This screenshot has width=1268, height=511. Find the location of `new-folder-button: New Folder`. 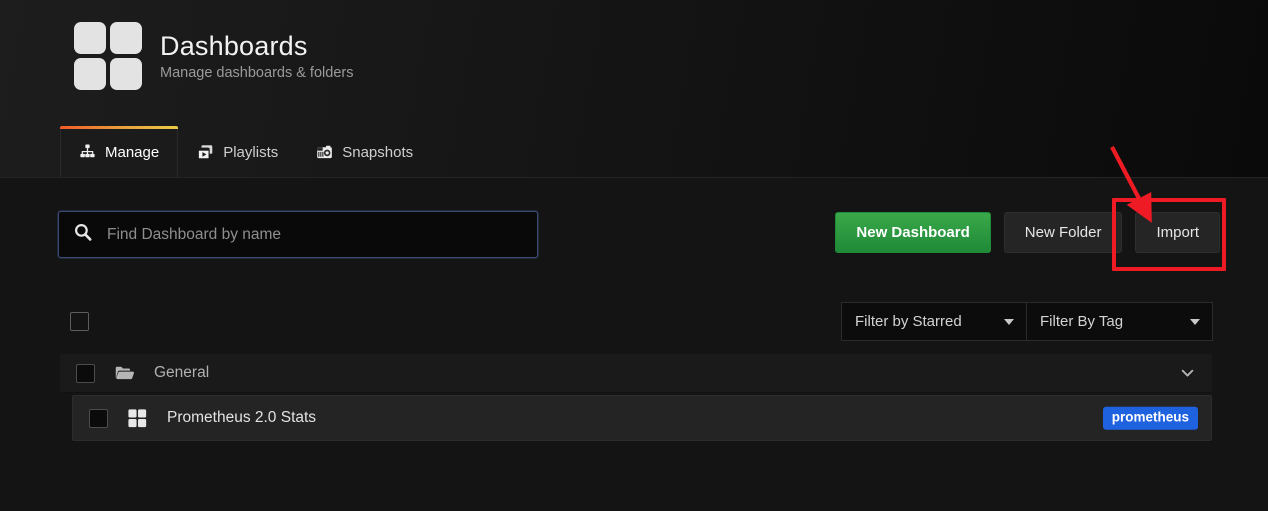

new-folder-button: New Folder is located at coordinates (1063, 232).